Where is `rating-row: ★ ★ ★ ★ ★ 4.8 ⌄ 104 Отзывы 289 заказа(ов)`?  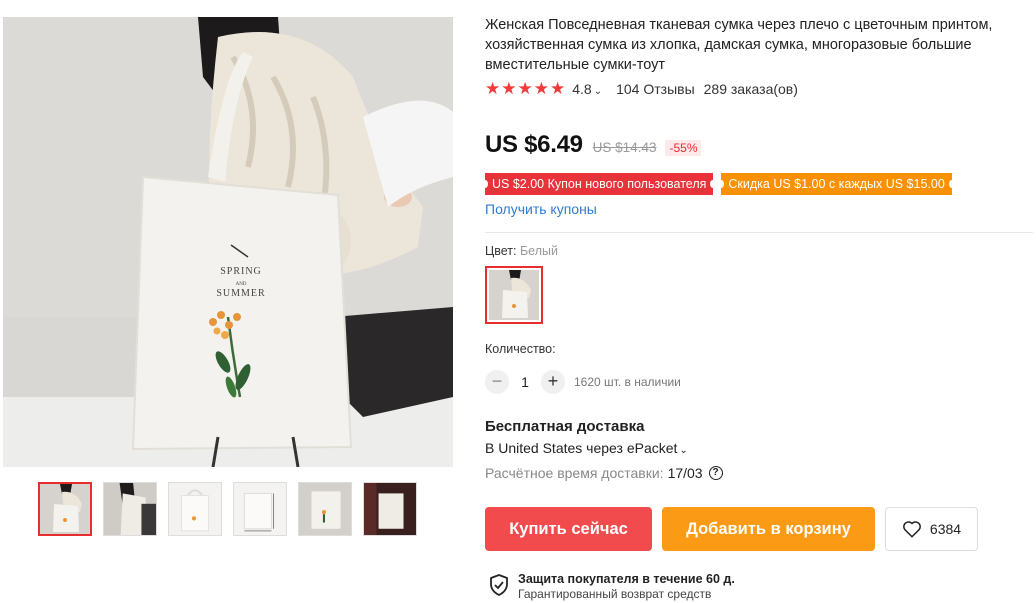
rating-row: ★ ★ ★ ★ ★ 4.8 ⌄ 104 Отзывы 289 заказа(ов) is located at coordinates (641, 89).